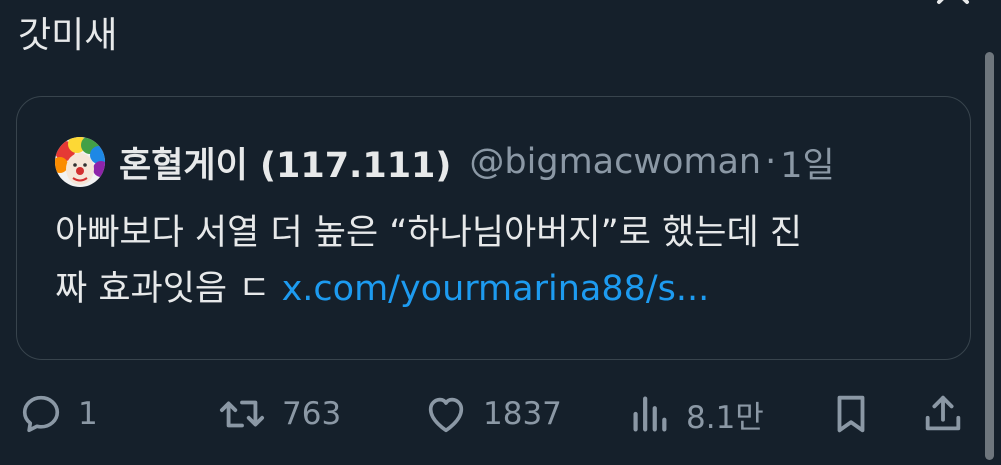 The image size is (1001, 465). I want to click on quoted-body-line-2-text: 짜 효과잇음 ㄷ, so click(168, 289).